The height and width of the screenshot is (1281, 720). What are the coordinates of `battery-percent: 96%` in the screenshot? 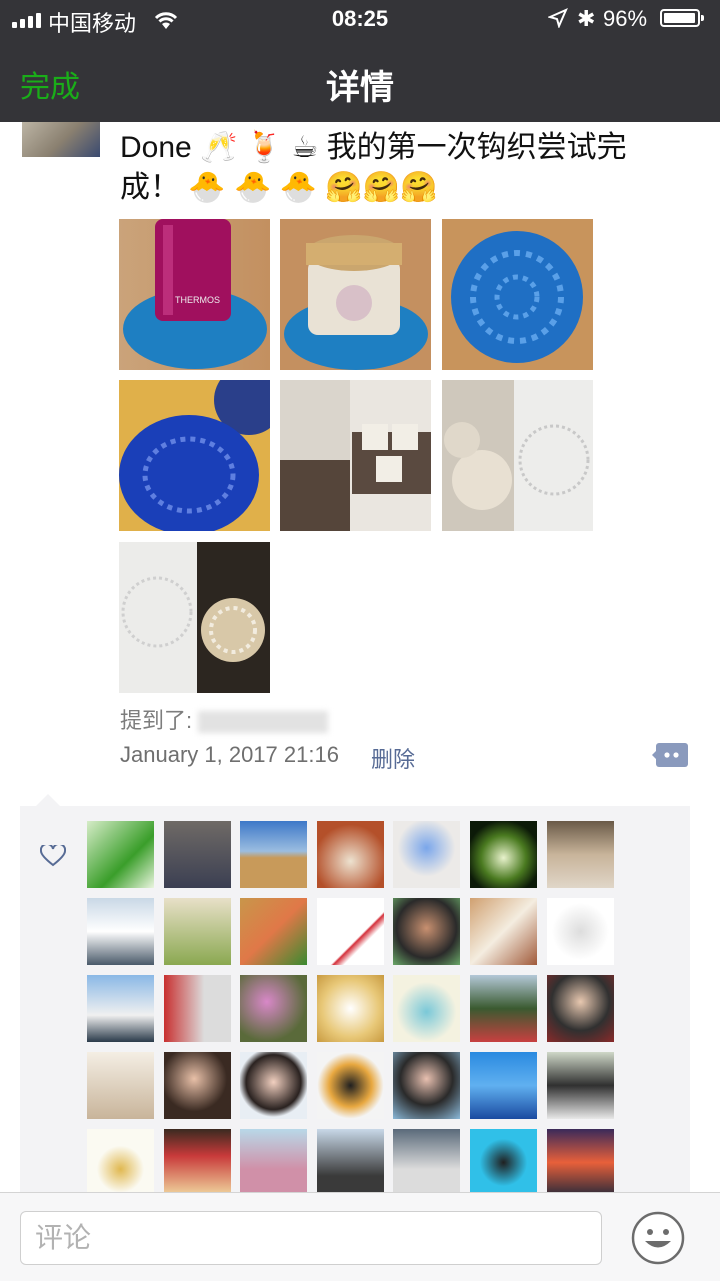 It's located at (625, 18).